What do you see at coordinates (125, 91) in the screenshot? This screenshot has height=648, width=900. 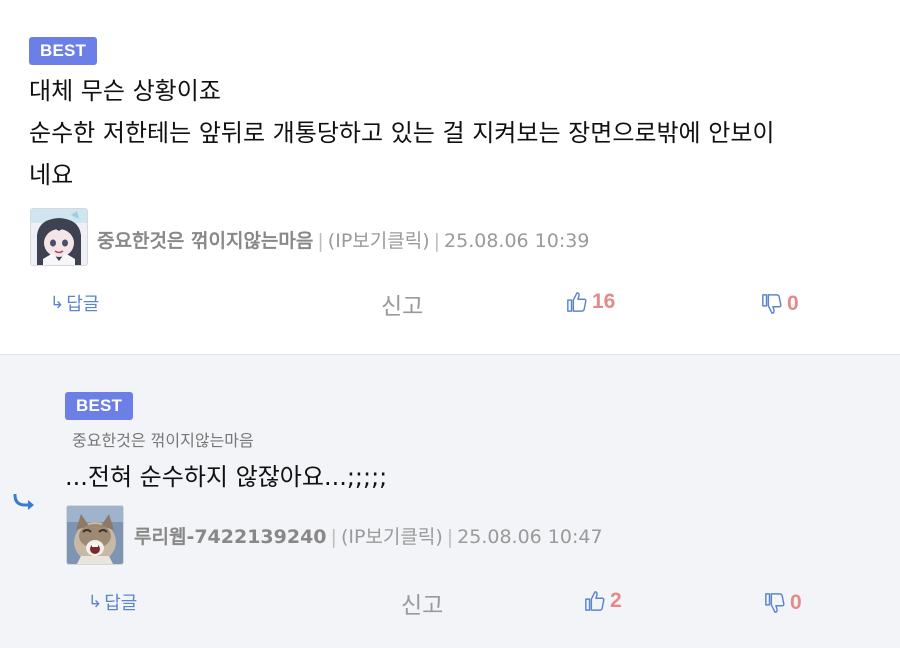 I see `comment-text-line: 대체 무슨 상황이죠` at bounding box center [125, 91].